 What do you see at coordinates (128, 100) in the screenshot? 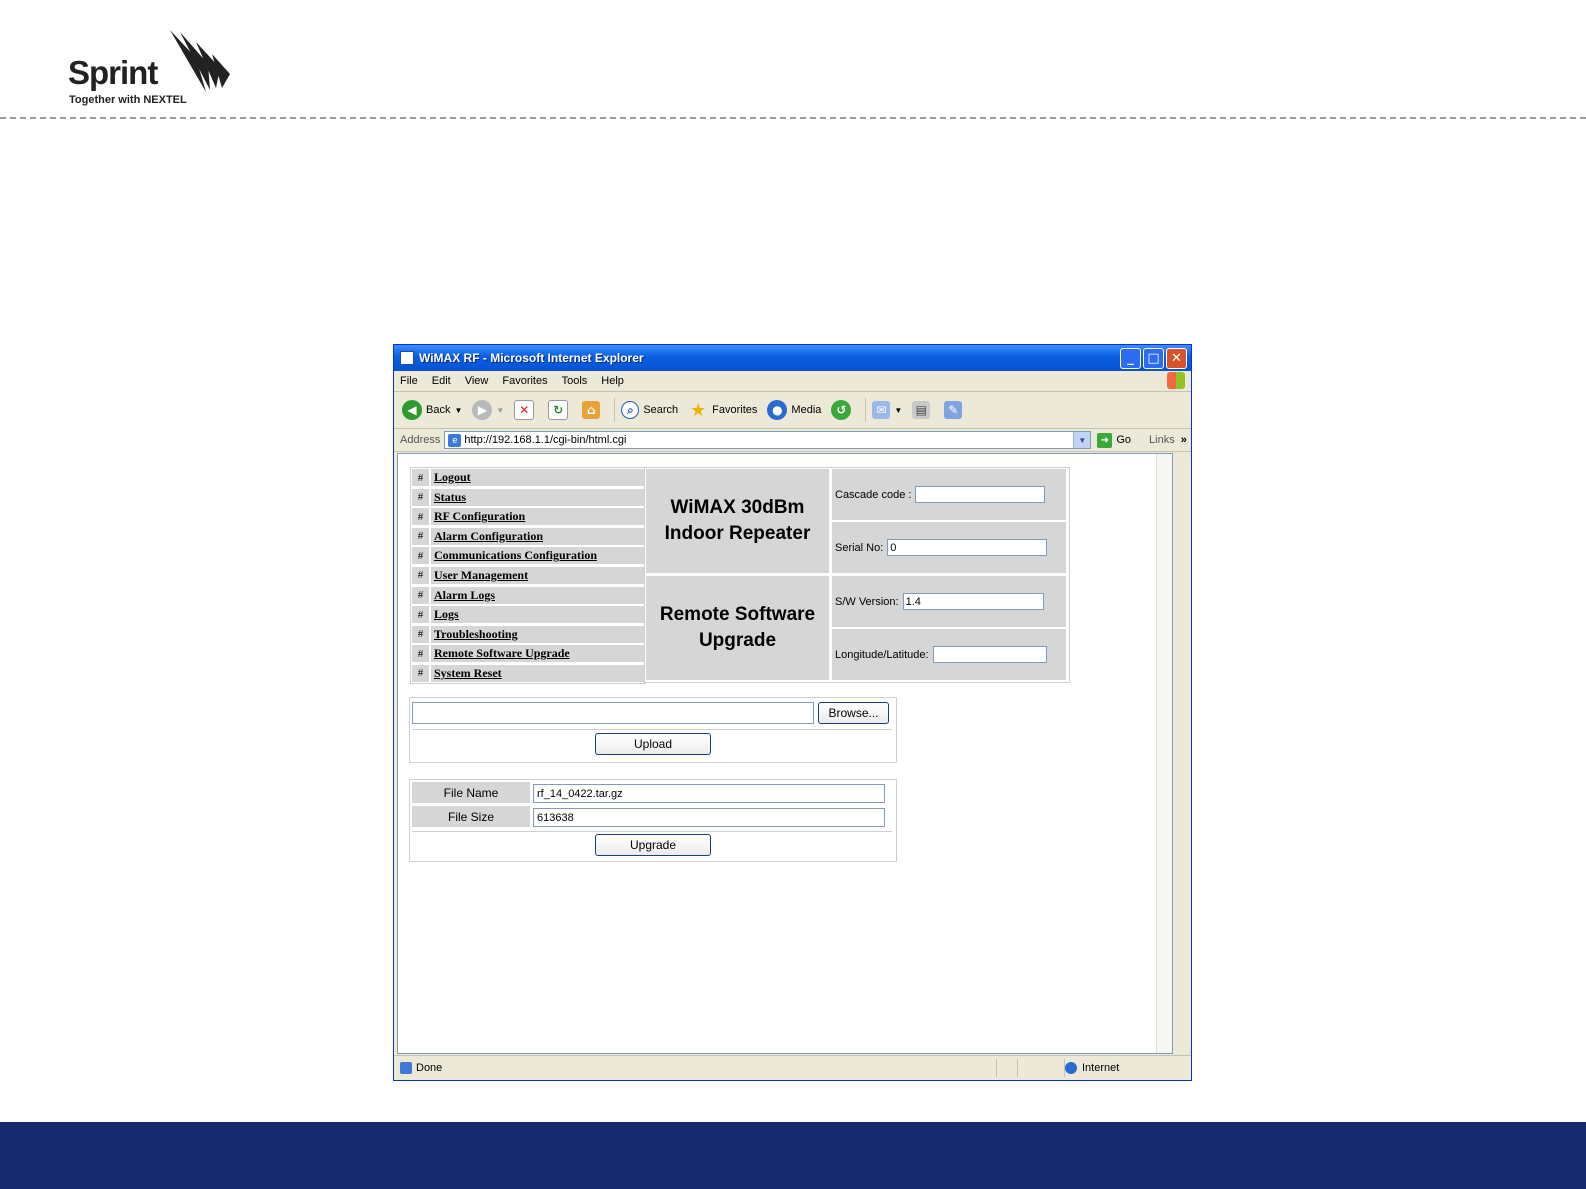
I see `sprint-tagline: Together with NEXTEL` at bounding box center [128, 100].